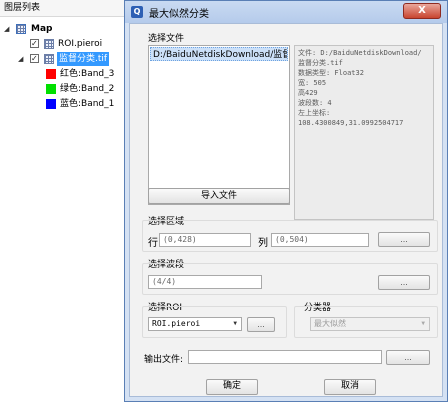  Describe the element at coordinates (87, 104) in the screenshot. I see `band-label: 蓝色:Band_1` at that location.